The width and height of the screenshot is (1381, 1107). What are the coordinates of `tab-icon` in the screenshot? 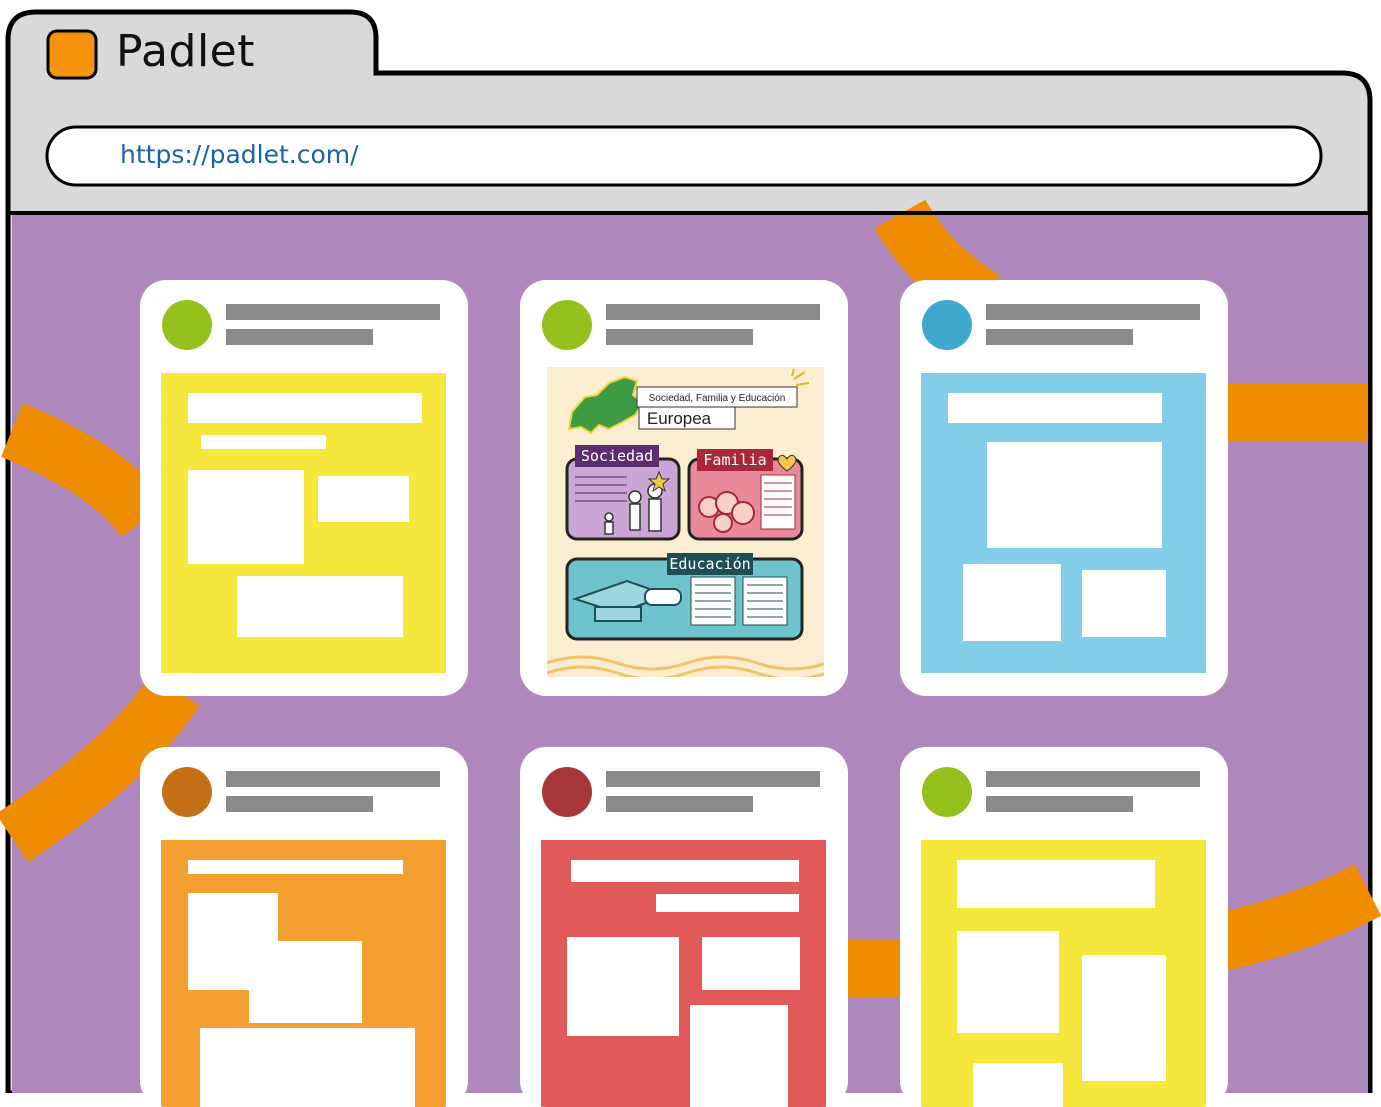 It's located at (72, 54).